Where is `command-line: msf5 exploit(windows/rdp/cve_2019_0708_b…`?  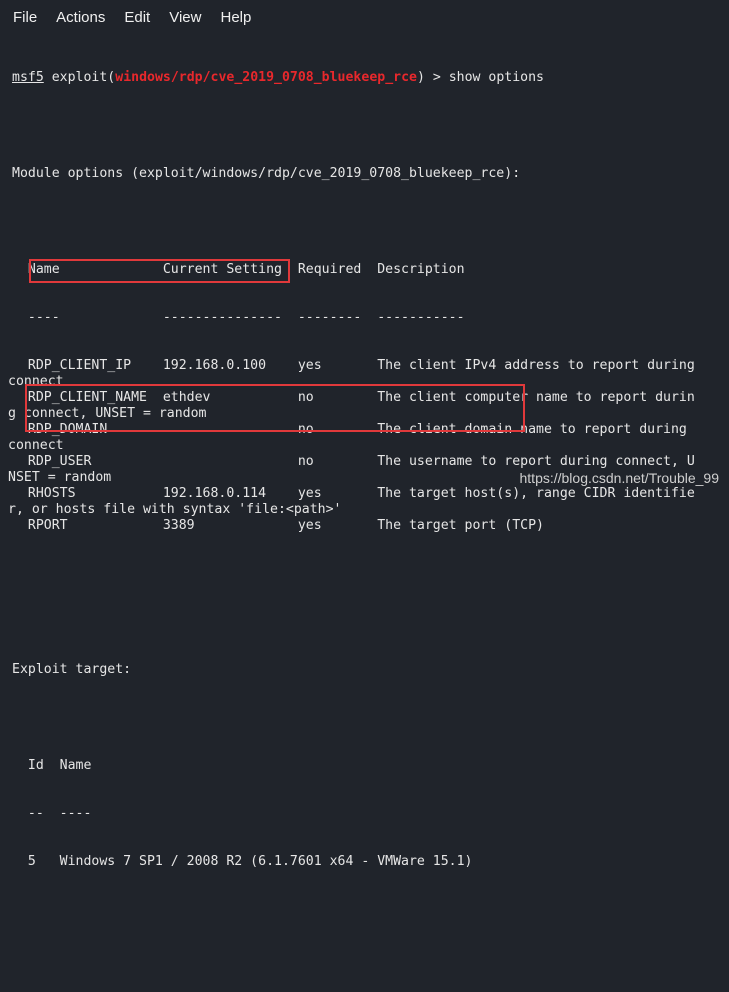 command-line: msf5 exploit(windows/rdp/cve_2019_0708_b… is located at coordinates (278, 77).